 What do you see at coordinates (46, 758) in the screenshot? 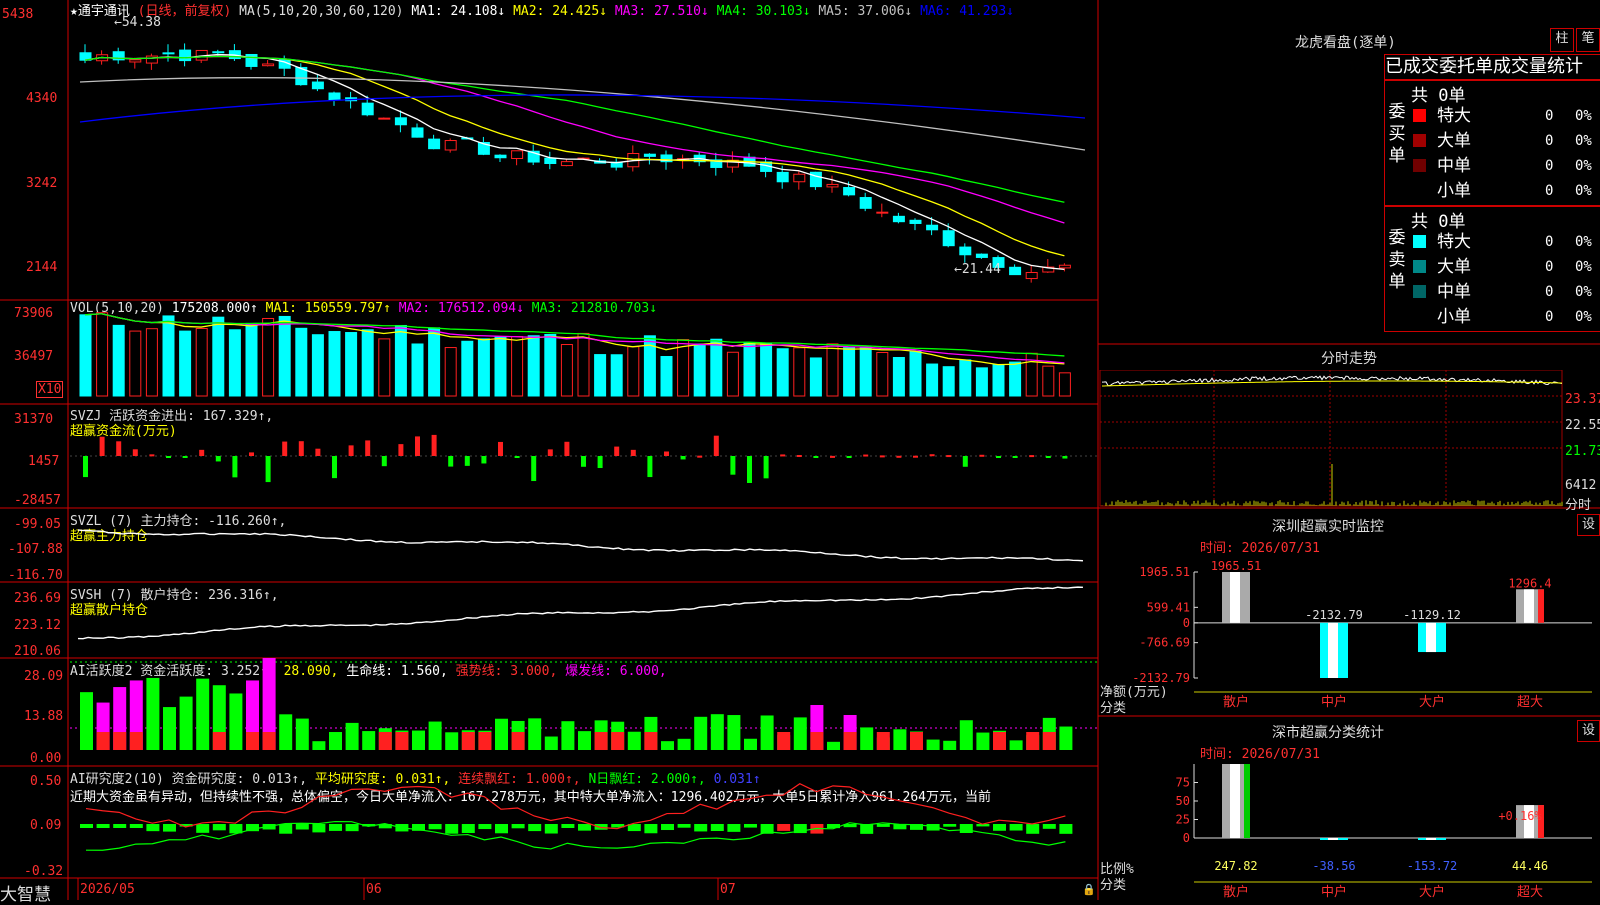
I see `ai1-tick-3: 0.00` at bounding box center [46, 758].